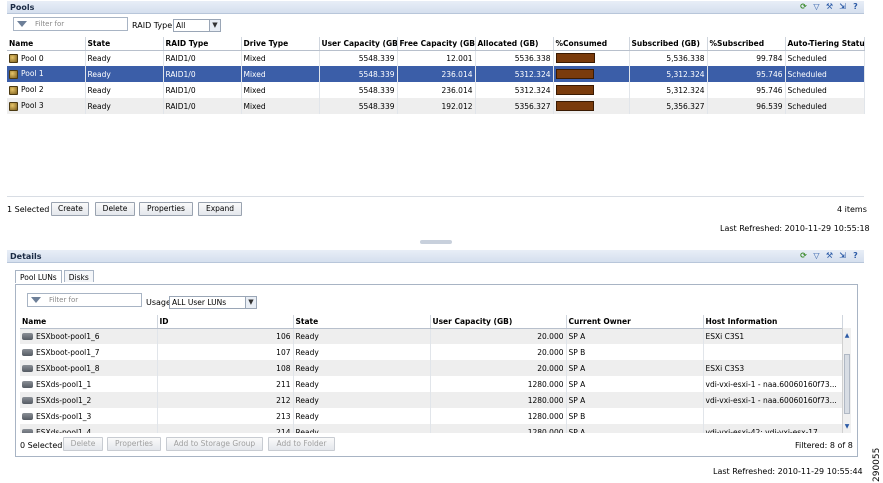  What do you see at coordinates (847, 384) in the screenshot?
I see `scroll-thumb` at bounding box center [847, 384].